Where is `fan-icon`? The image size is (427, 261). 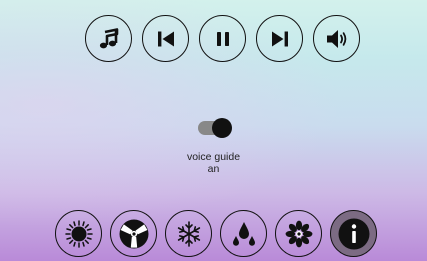
fan-icon is located at coordinates (133, 233).